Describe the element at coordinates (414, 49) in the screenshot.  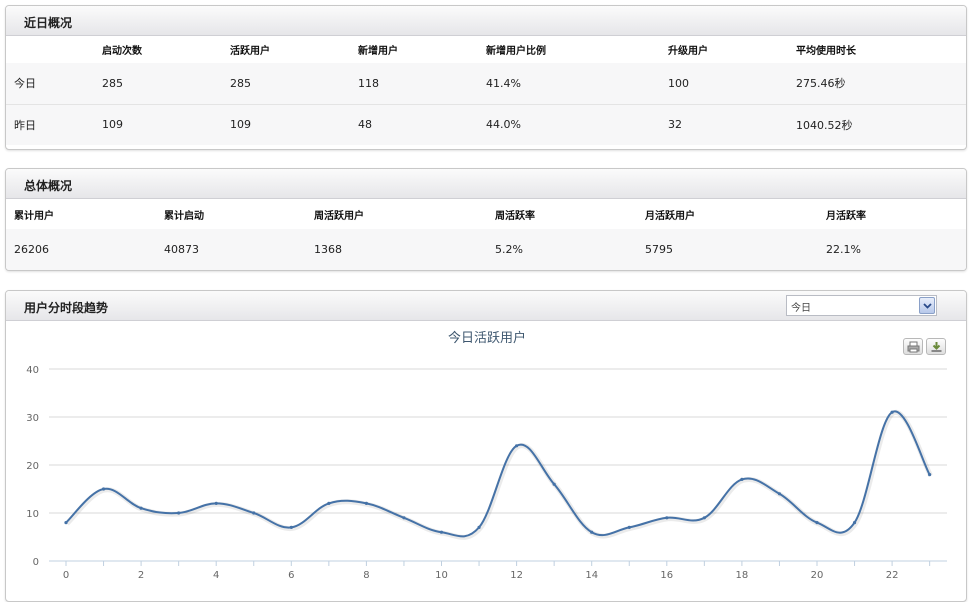
I see `column-header: 新增用户` at that location.